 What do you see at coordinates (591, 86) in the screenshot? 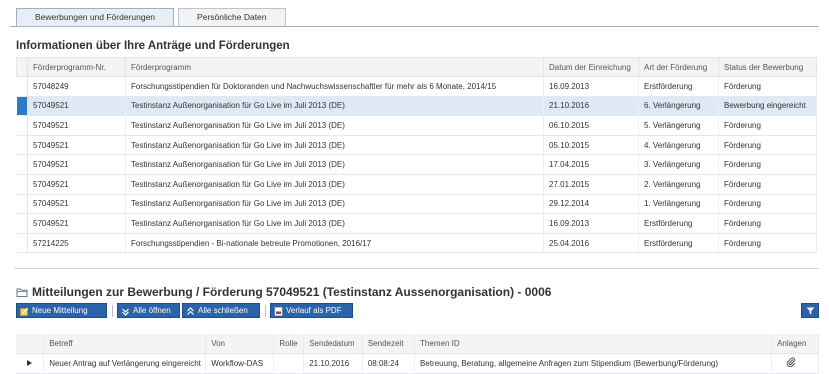
I see `submission-date: 16.09.2013` at bounding box center [591, 86].